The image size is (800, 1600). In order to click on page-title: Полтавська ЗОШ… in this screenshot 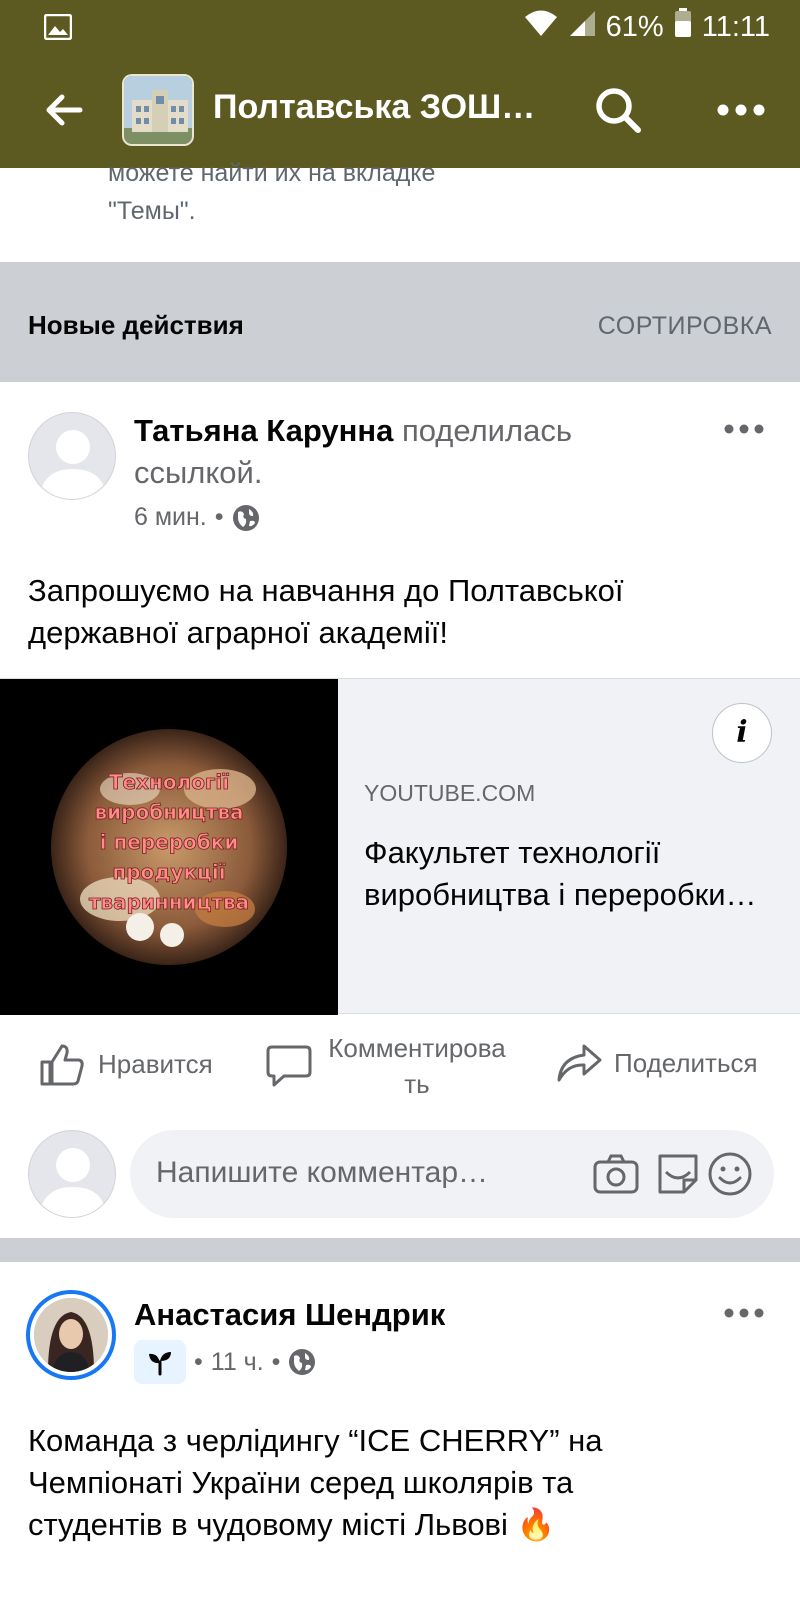, I will do `click(383, 107)`.